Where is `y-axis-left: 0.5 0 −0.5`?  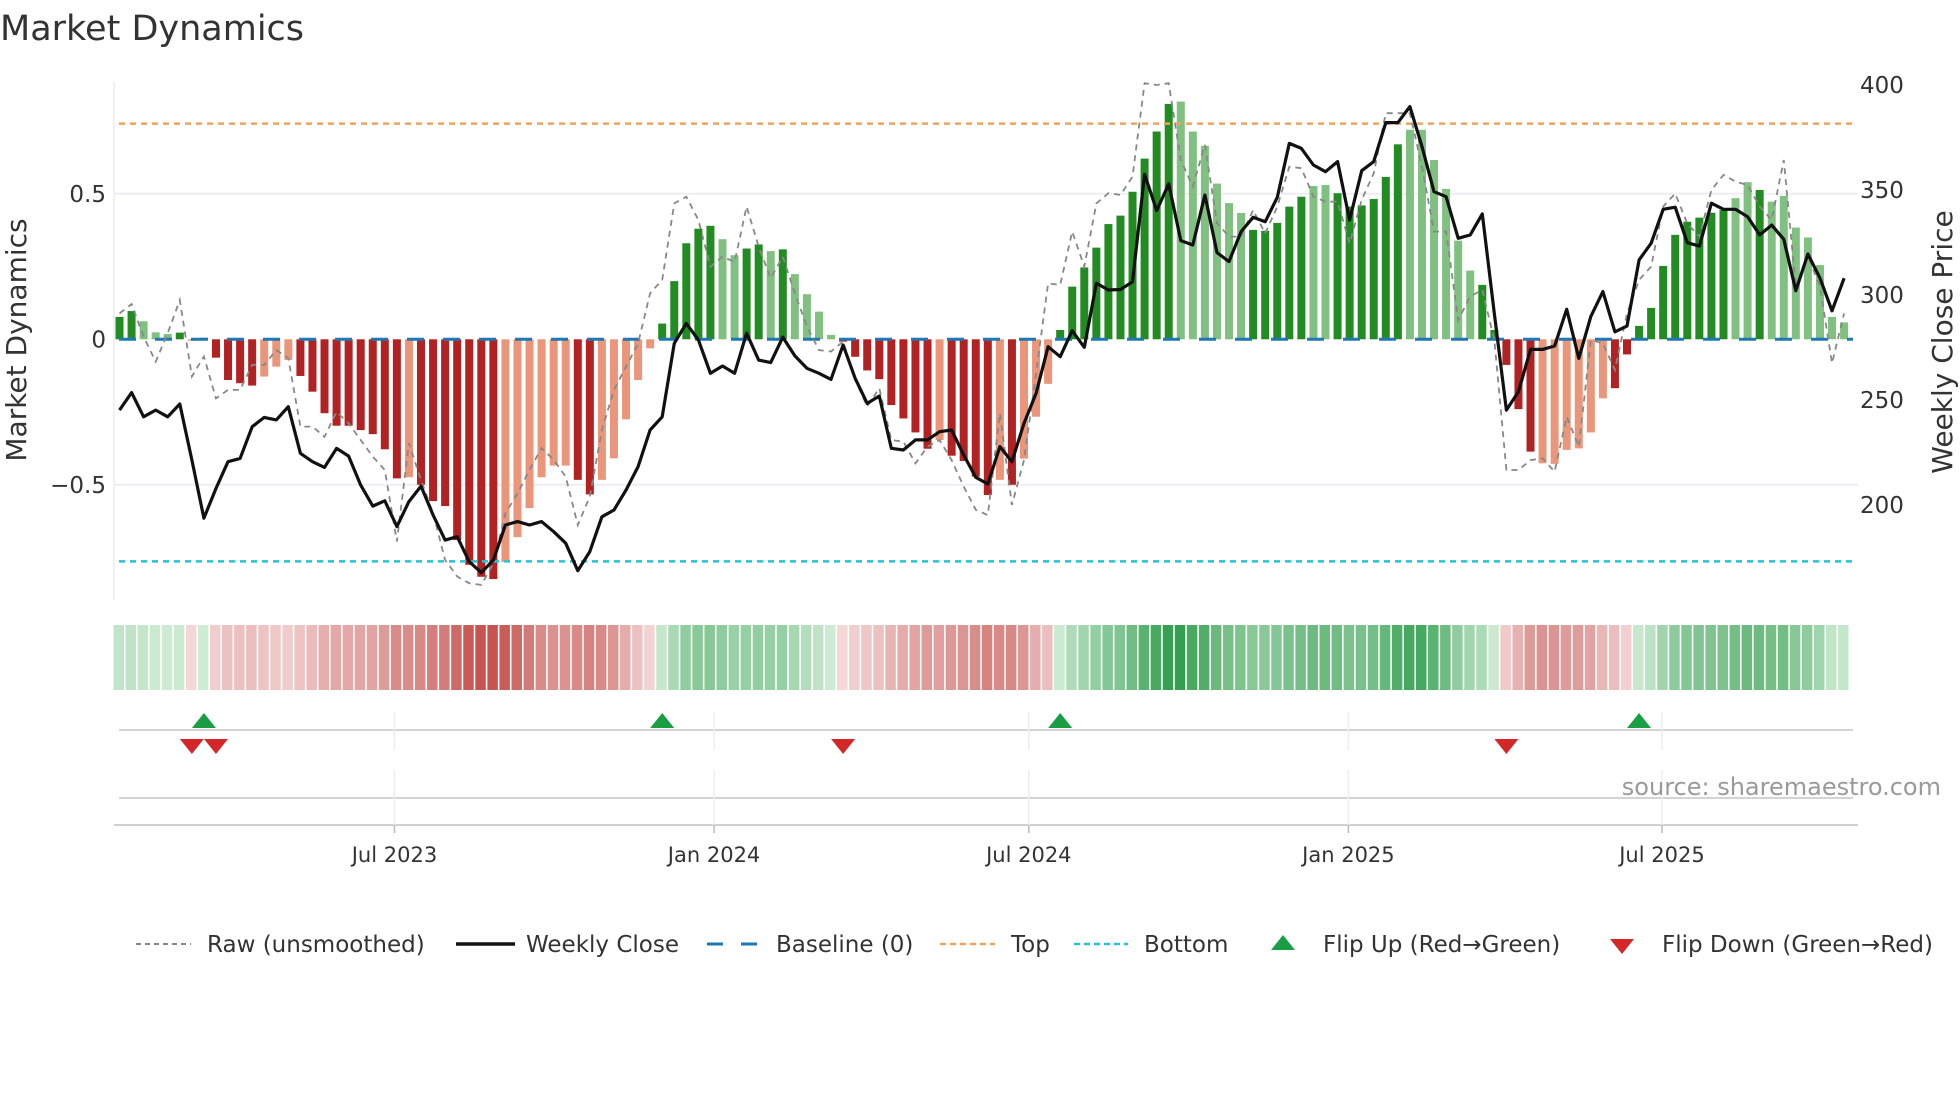 y-axis-left: 0.5 0 −0.5 is located at coordinates (78, 340).